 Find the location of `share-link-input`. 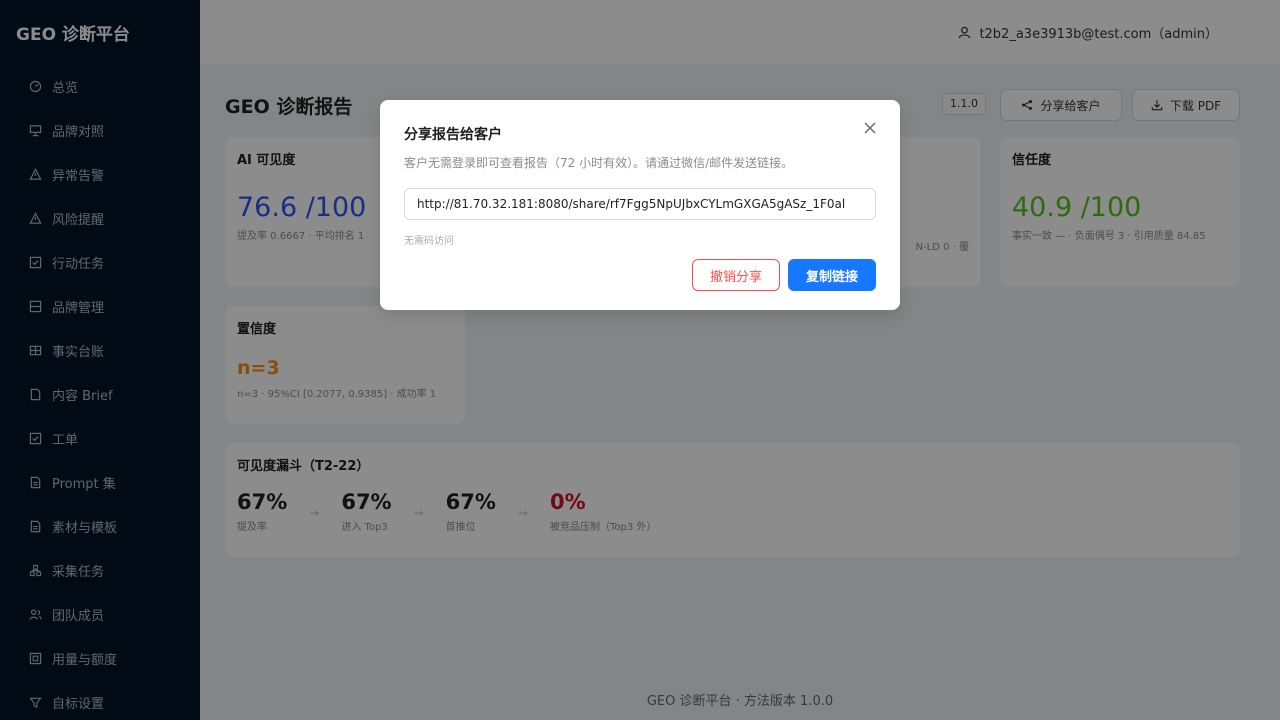

share-link-input is located at coordinates (640, 204).